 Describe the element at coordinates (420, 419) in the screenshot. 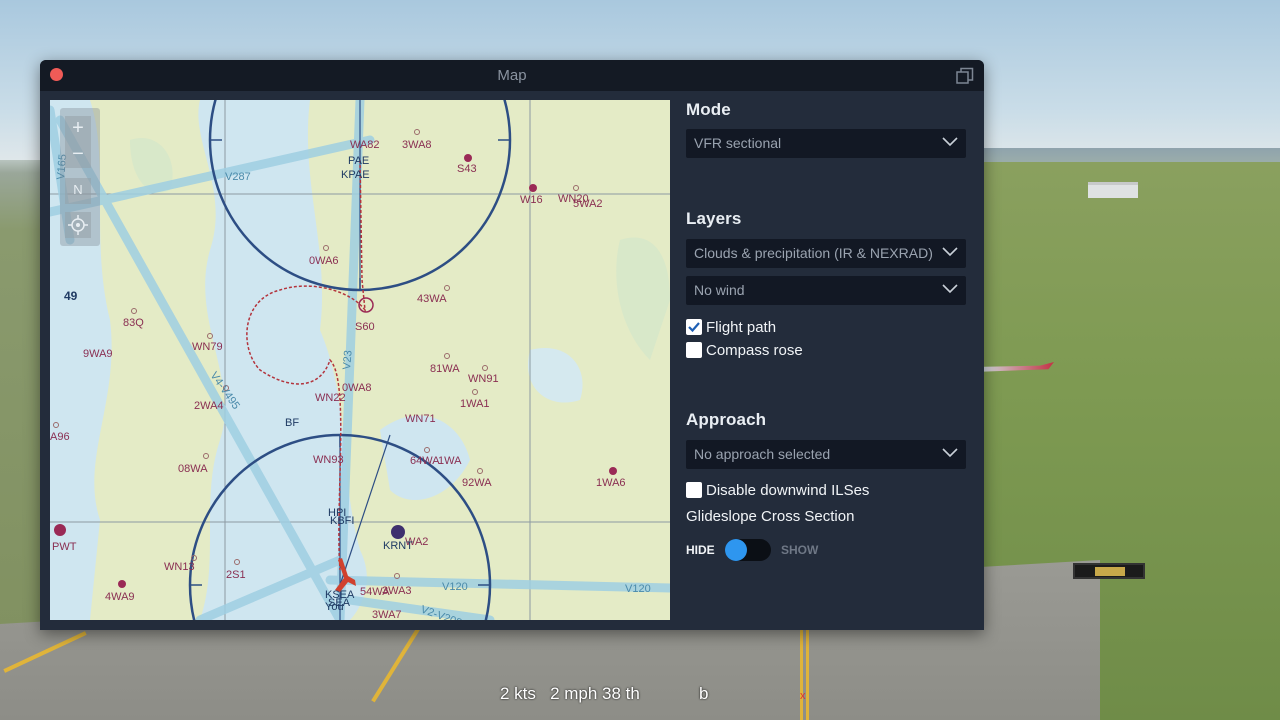

I see `map-label: WN71` at that location.